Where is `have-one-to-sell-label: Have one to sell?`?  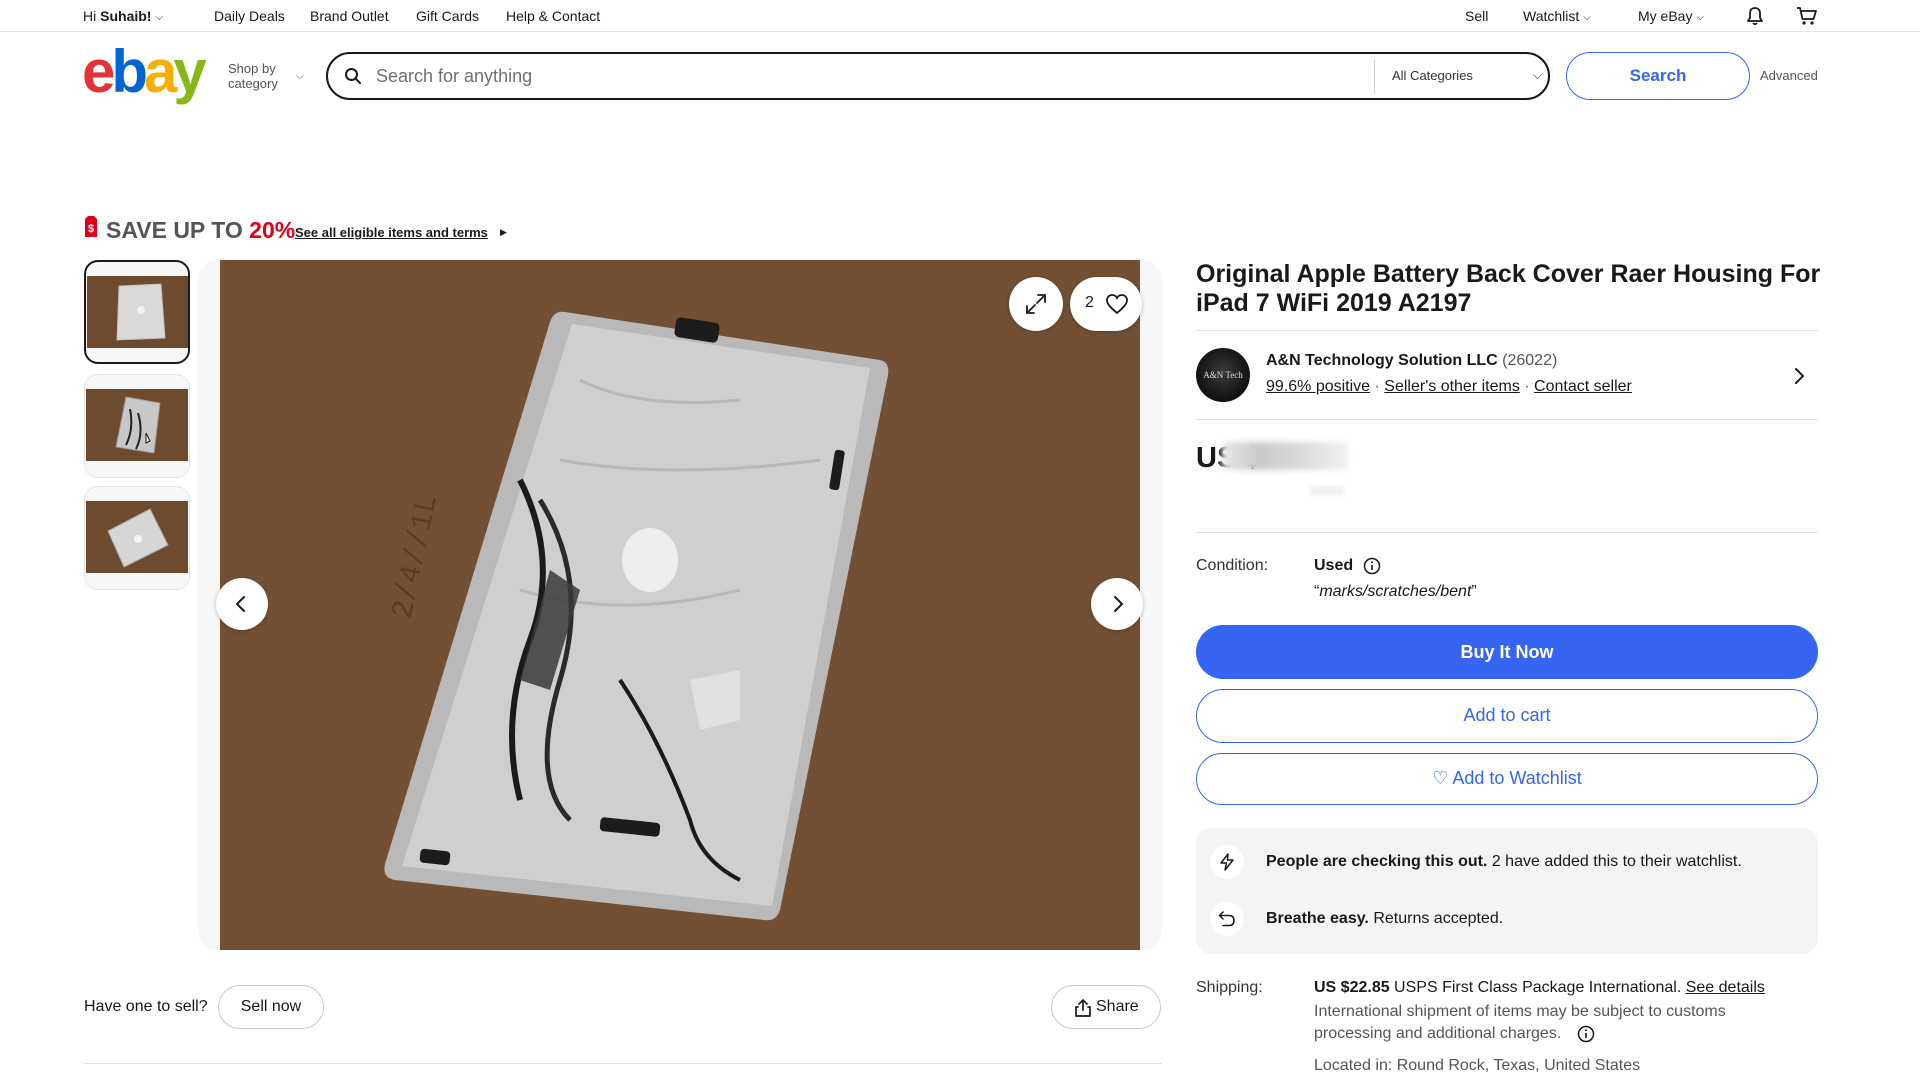 have-one-to-sell-label: Have one to sell? is located at coordinates (146, 1006).